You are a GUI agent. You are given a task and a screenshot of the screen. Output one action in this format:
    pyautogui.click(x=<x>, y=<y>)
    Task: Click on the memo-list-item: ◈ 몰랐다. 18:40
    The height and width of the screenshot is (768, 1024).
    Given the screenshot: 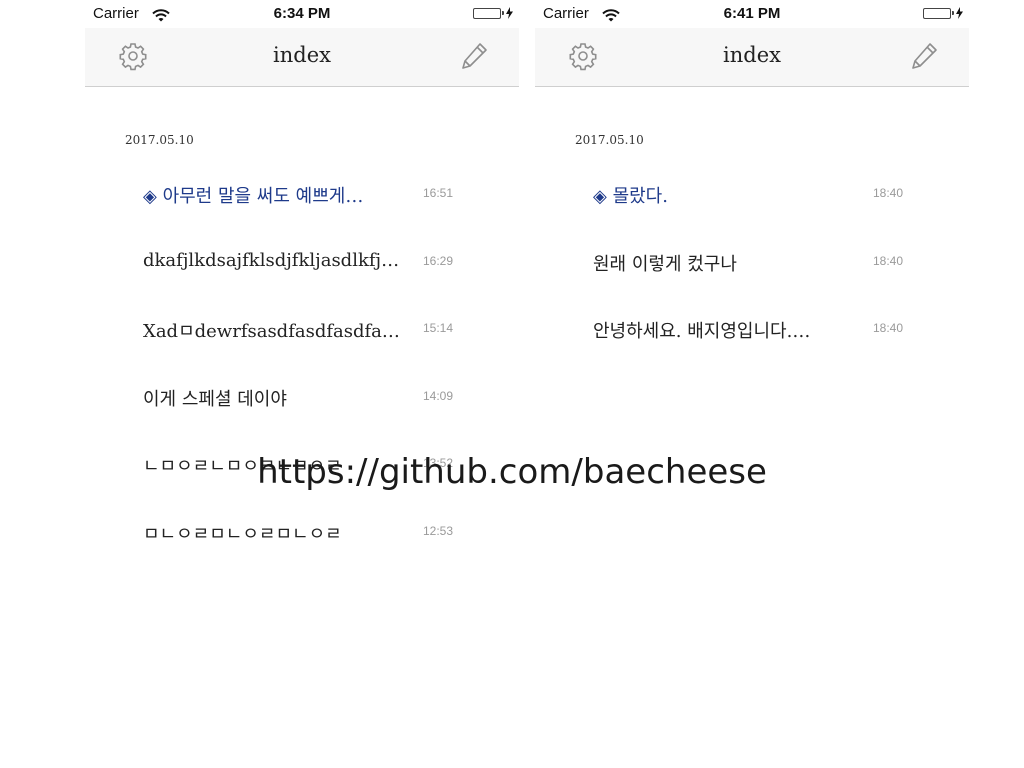 What is the action you would take?
    pyautogui.click(x=753, y=194)
    